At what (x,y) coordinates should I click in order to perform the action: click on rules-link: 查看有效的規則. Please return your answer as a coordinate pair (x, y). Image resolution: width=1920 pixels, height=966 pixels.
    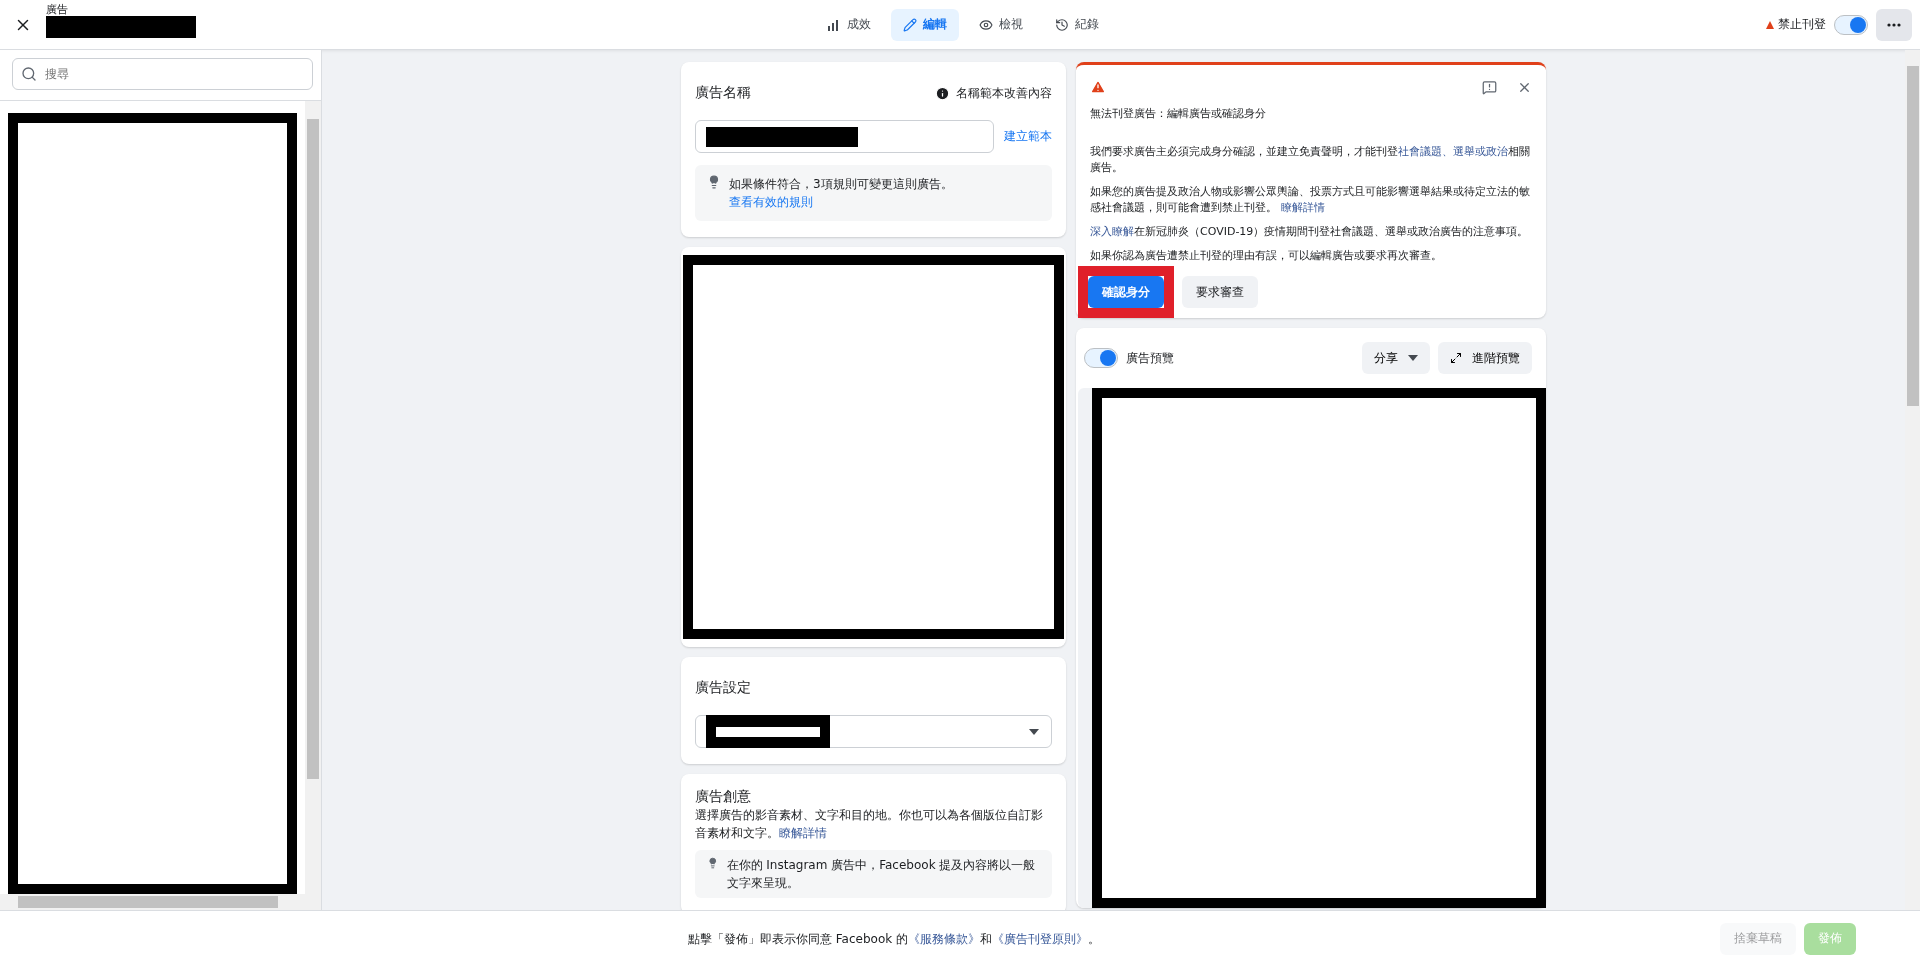
    Looking at the image, I should click on (841, 202).